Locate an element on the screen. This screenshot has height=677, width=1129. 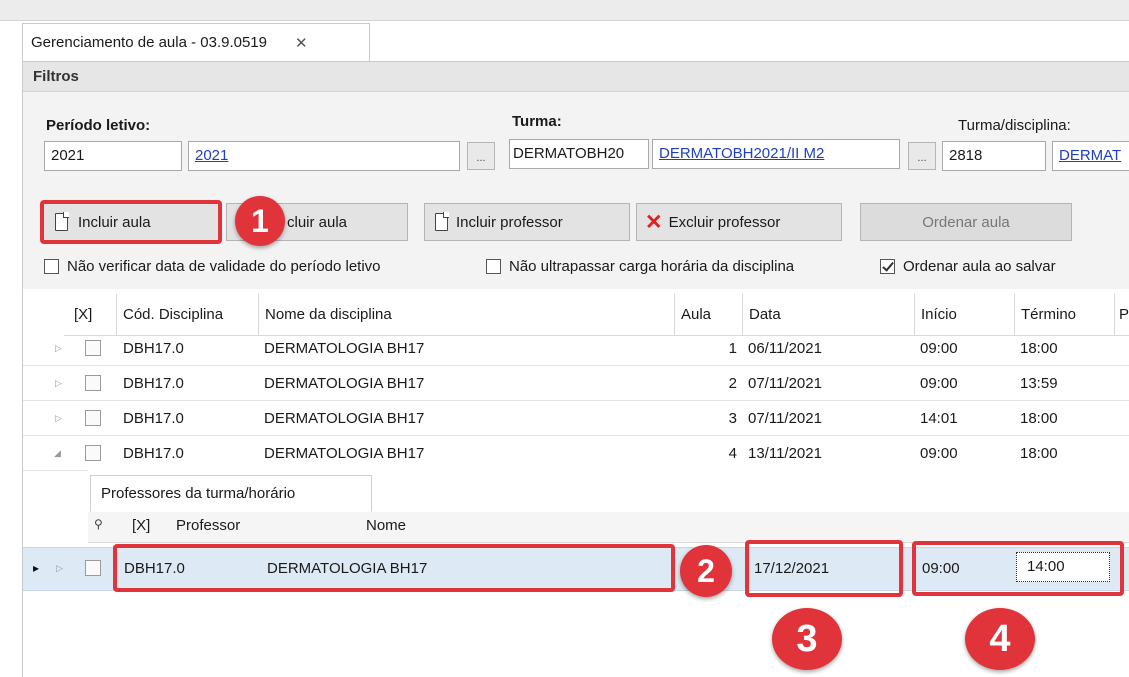
cell-data: 13/11/2021 is located at coordinates (785, 453).